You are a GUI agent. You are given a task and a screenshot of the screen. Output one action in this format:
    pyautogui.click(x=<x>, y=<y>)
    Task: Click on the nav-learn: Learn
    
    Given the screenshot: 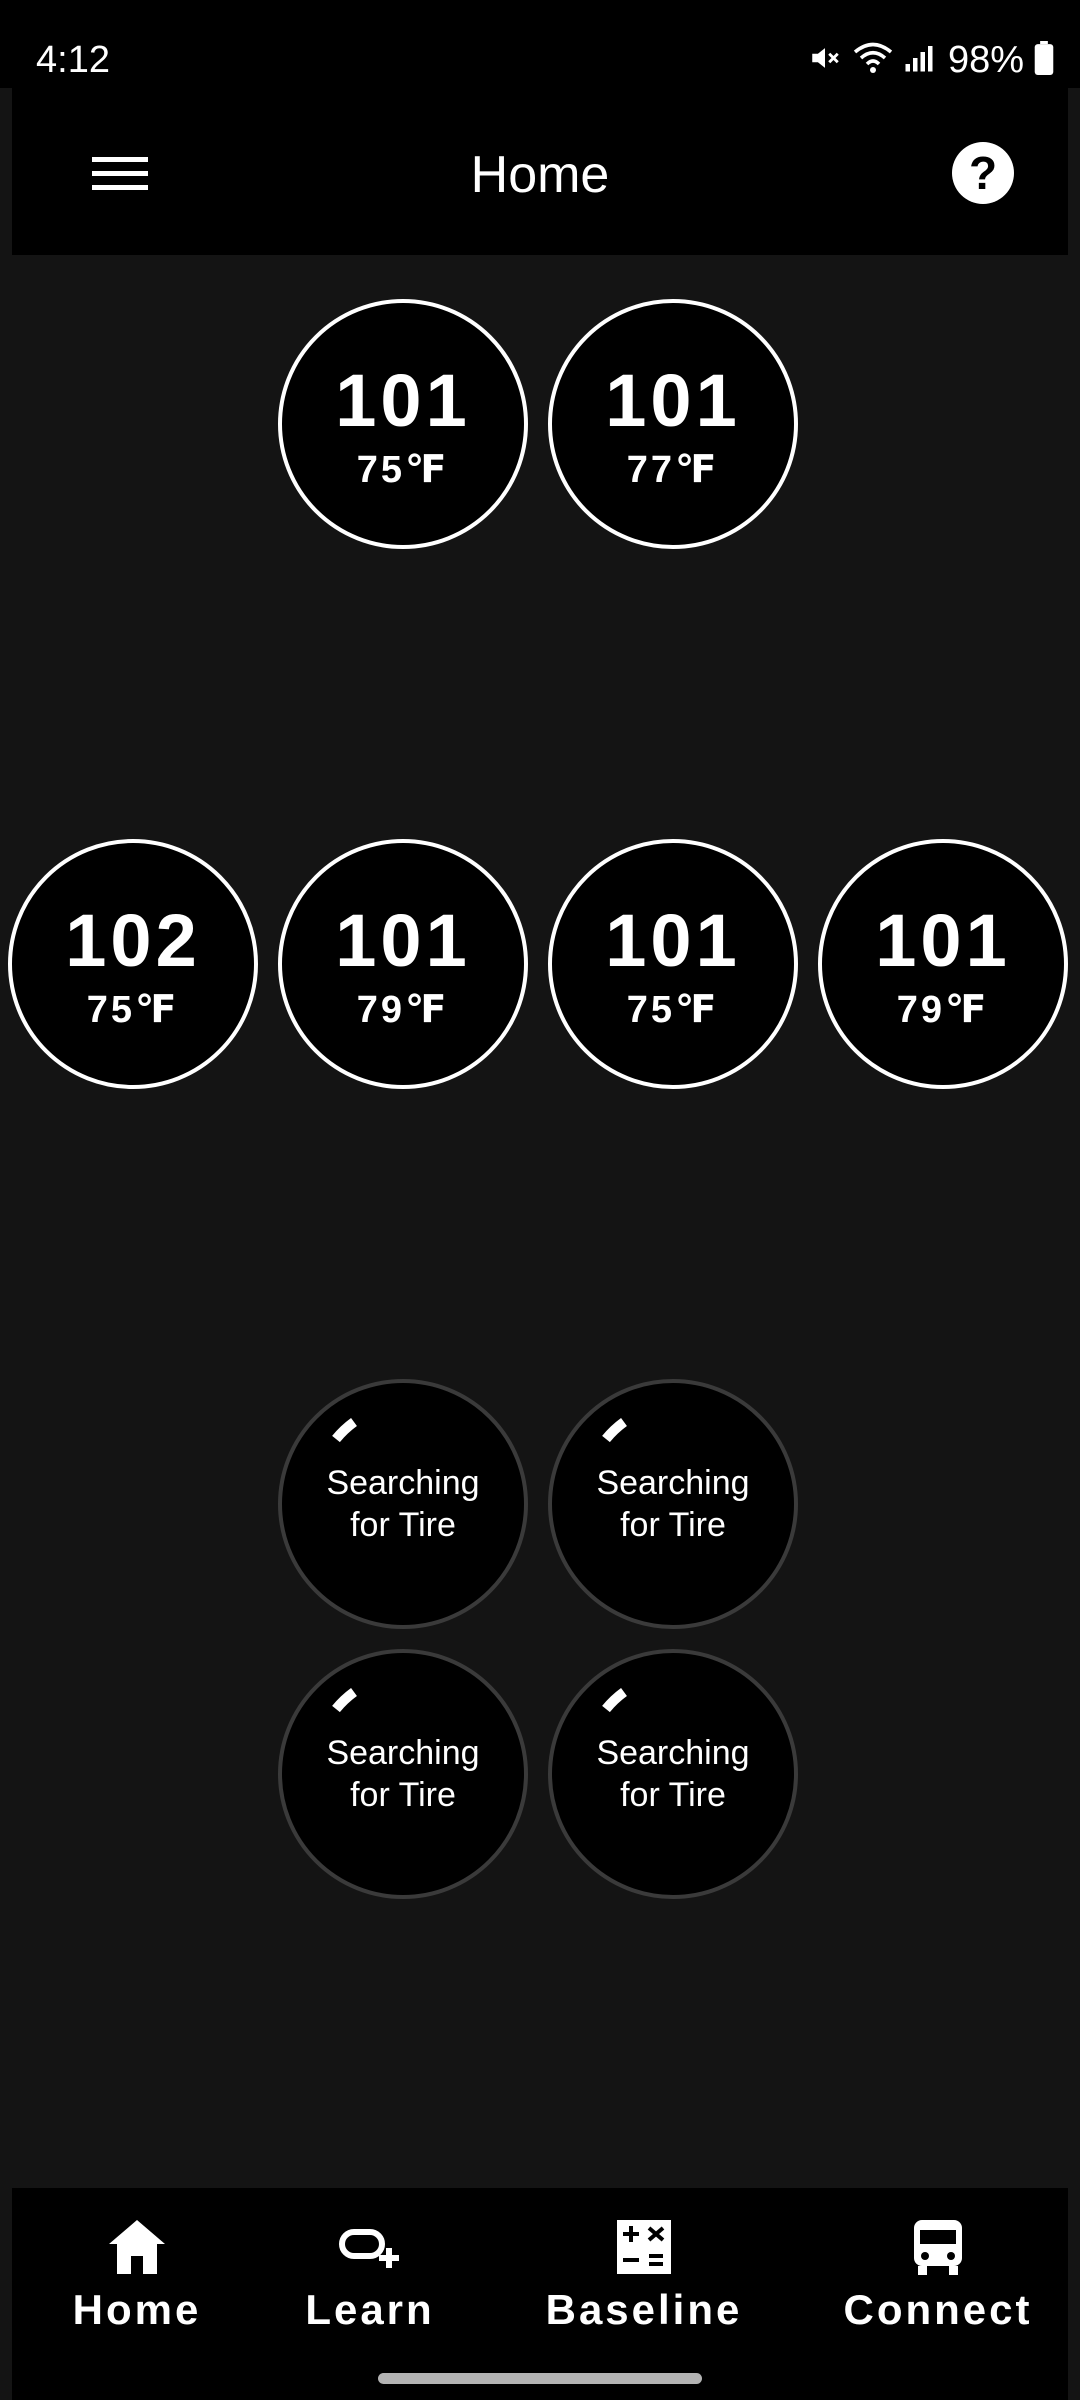 What is the action you would take?
    pyautogui.click(x=370, y=2276)
    